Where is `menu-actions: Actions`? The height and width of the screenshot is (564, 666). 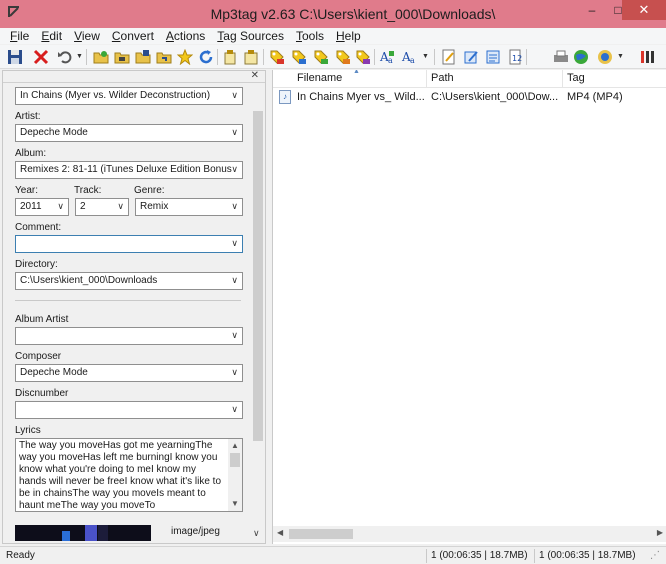 menu-actions: Actions is located at coordinates (185, 36).